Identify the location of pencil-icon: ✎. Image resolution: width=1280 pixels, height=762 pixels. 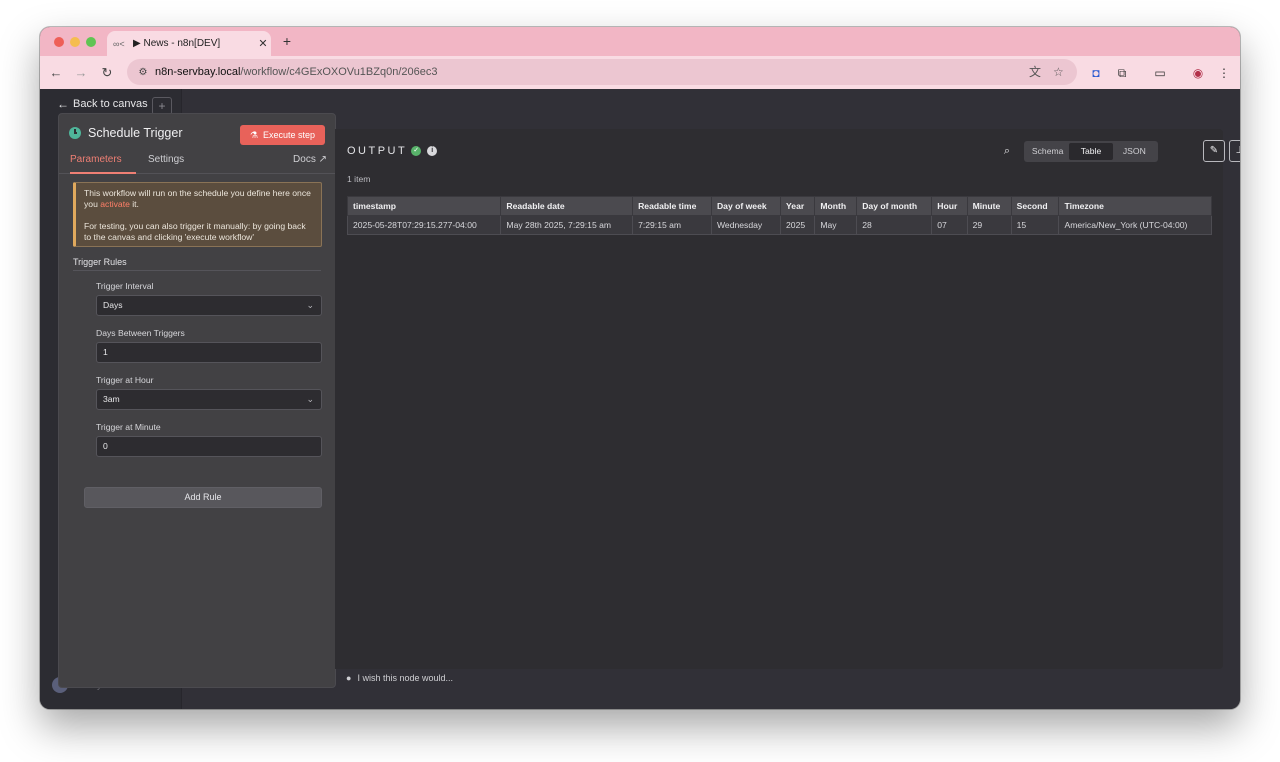
(1214, 150).